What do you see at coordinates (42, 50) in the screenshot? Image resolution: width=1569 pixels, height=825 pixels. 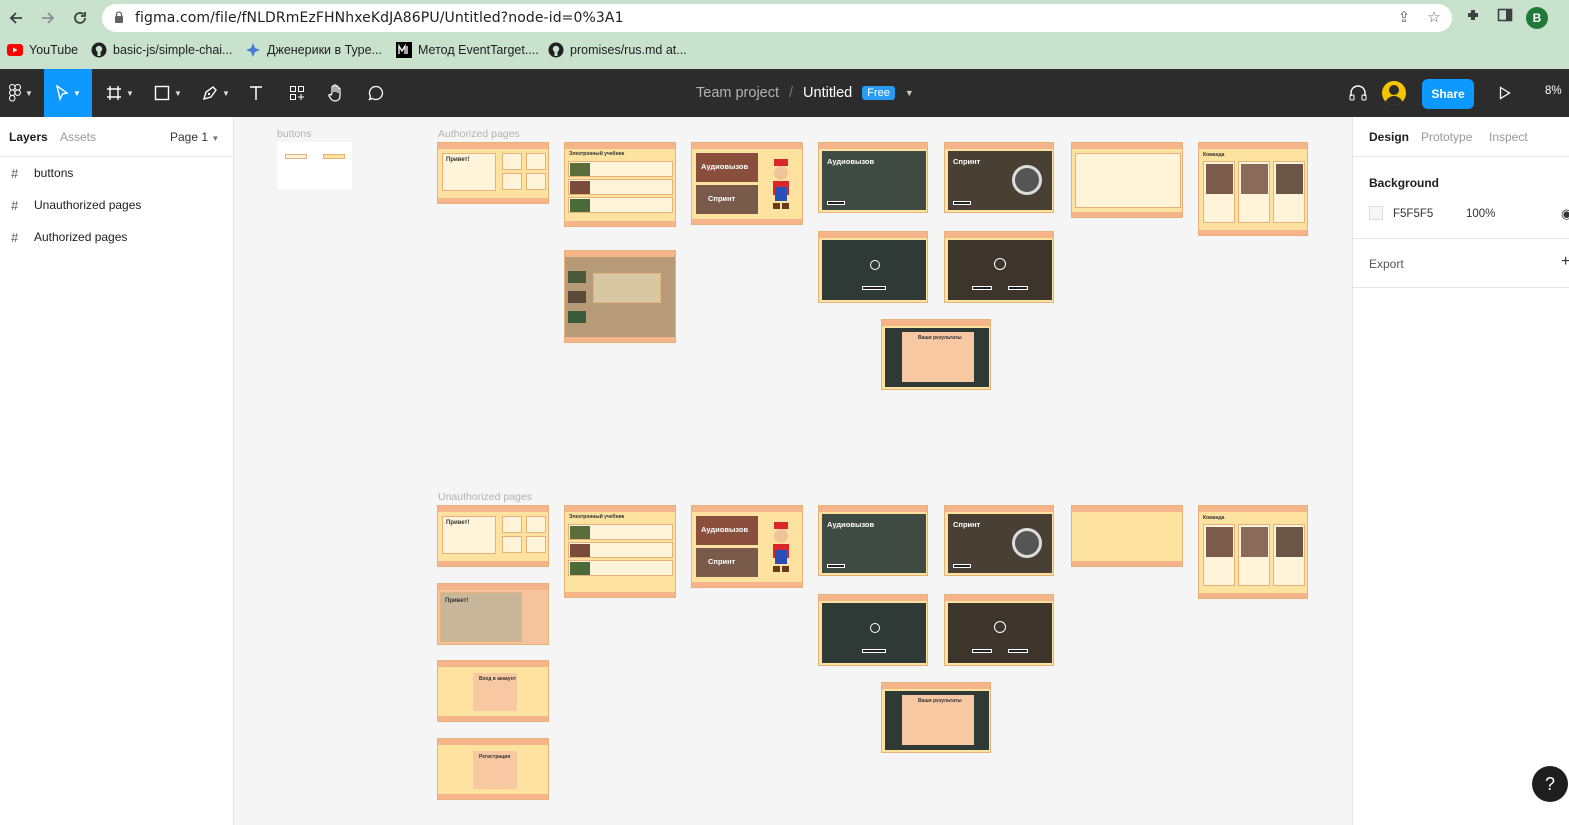 I see `bookmark-youtube: YouTube` at bounding box center [42, 50].